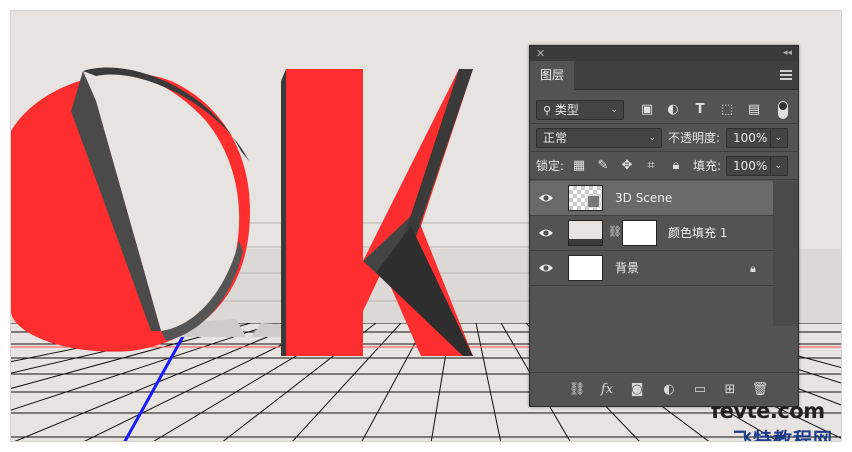 The height and width of the screenshot is (452, 852). What do you see at coordinates (664, 138) in the screenshot?
I see `blend-row: 正常 ⌄ 不透明度: 100% ⌄` at bounding box center [664, 138].